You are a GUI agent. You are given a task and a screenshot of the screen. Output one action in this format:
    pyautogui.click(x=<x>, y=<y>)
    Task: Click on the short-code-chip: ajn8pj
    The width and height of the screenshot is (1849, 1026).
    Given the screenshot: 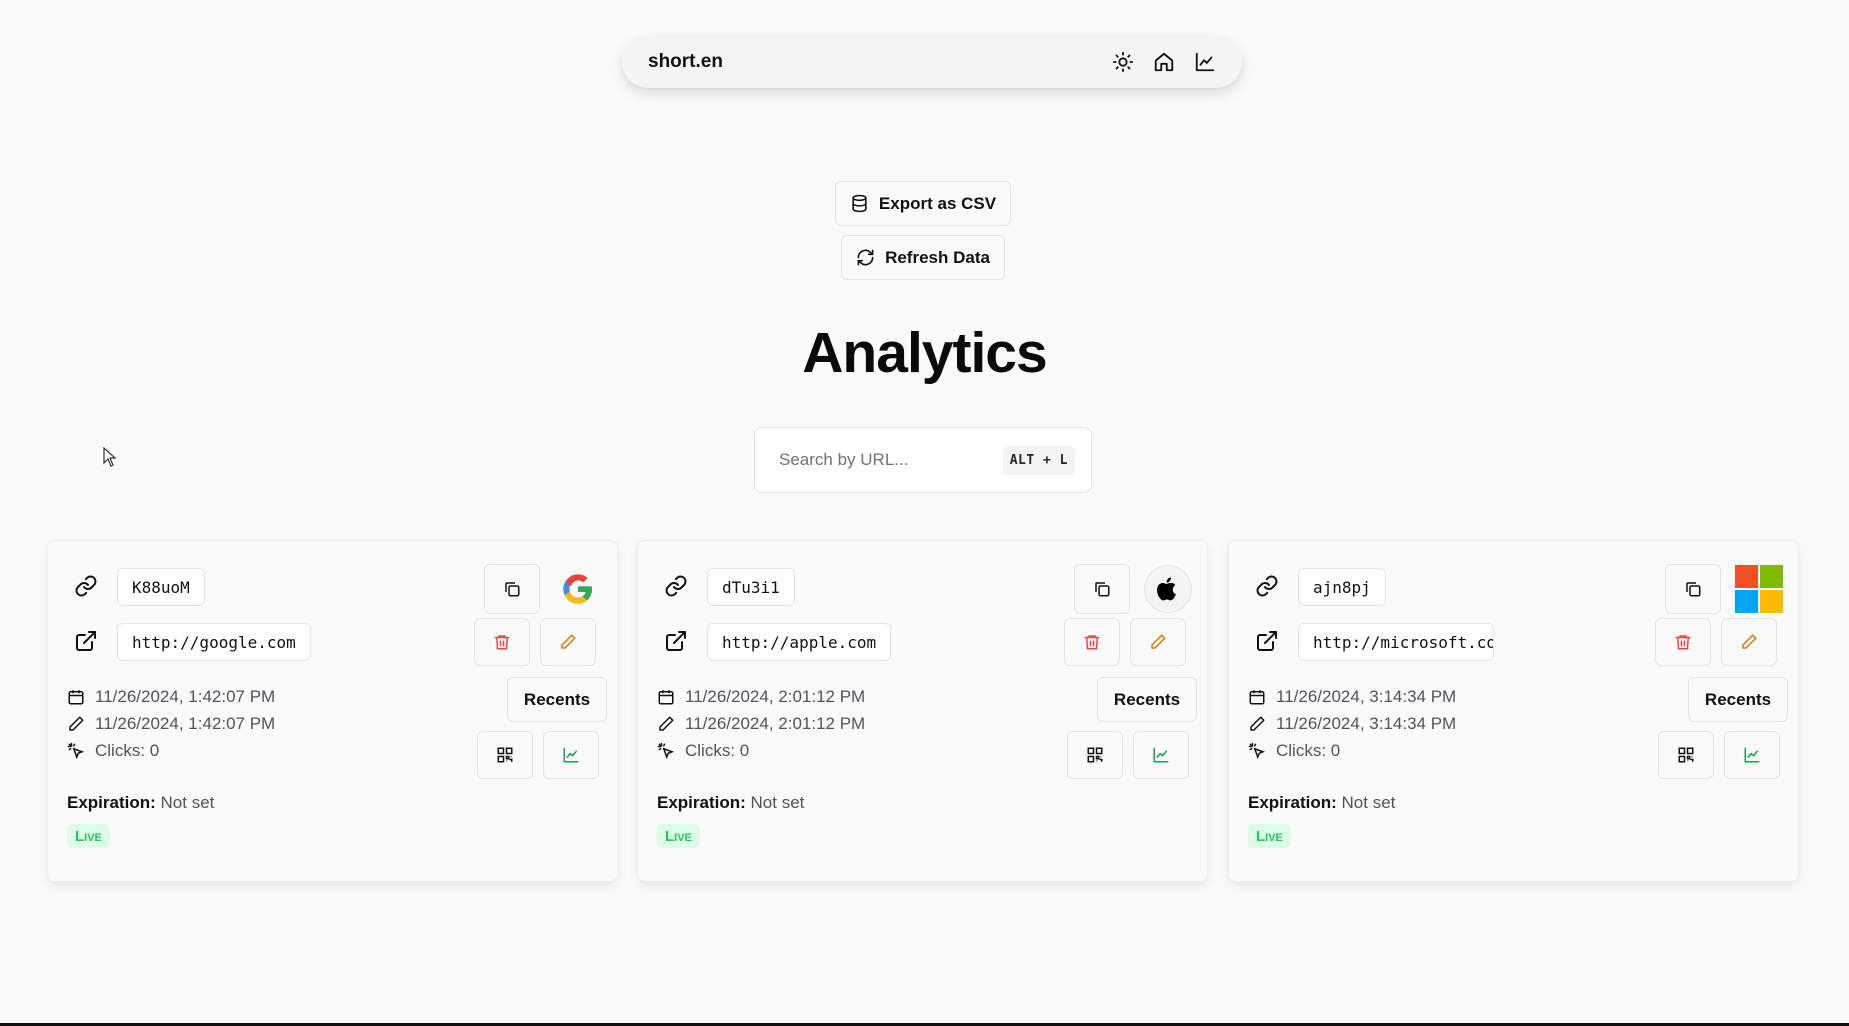 What is the action you would take?
    pyautogui.click(x=1342, y=587)
    